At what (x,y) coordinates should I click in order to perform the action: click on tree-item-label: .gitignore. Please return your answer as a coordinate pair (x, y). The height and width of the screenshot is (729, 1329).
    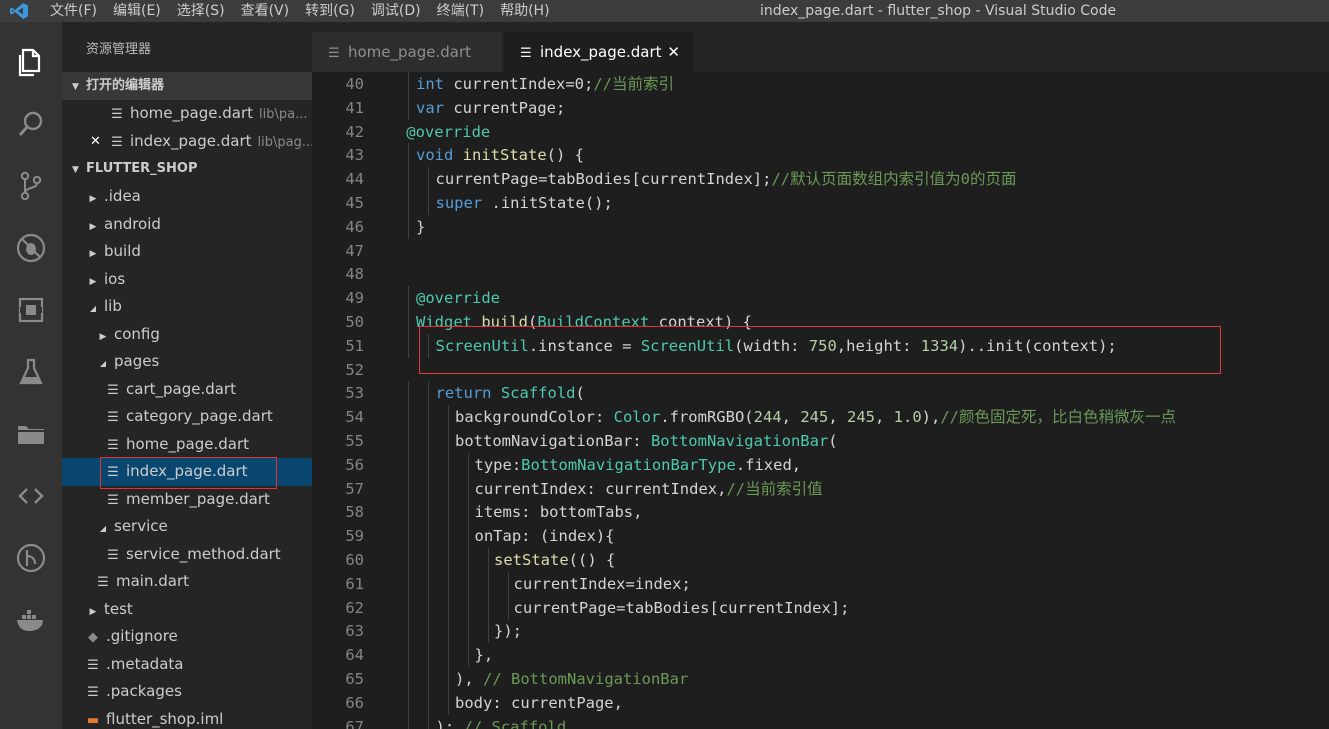
    Looking at the image, I should click on (142, 636).